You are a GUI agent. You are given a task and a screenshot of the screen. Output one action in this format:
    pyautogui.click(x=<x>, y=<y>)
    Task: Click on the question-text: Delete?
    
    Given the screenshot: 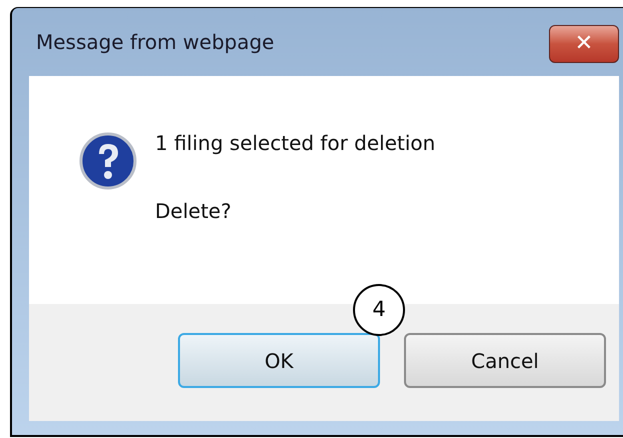 What is the action you would take?
    pyautogui.click(x=193, y=211)
    